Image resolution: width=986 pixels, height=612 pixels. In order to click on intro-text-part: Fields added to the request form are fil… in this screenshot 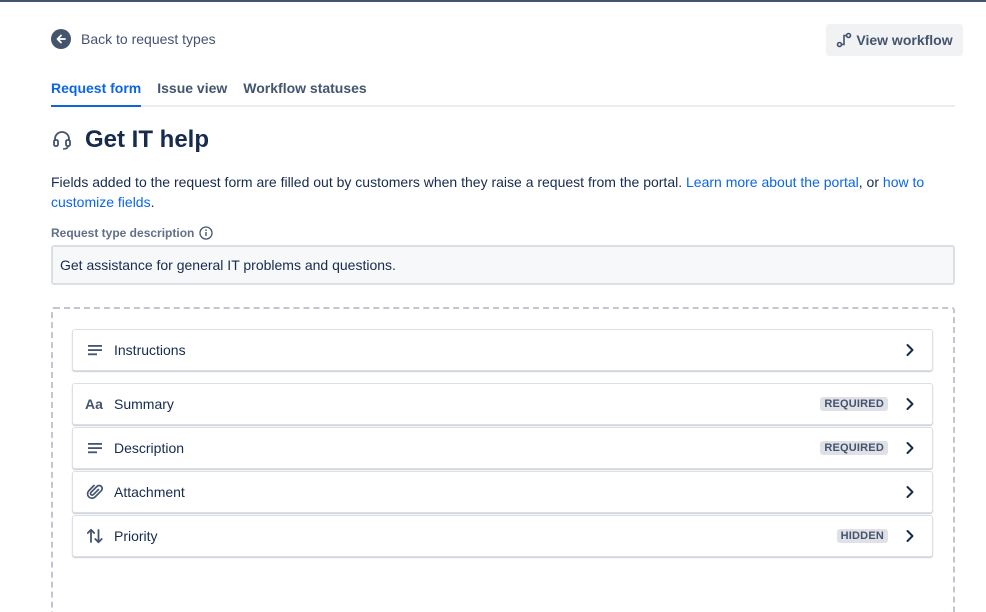, I will do `click(368, 182)`.